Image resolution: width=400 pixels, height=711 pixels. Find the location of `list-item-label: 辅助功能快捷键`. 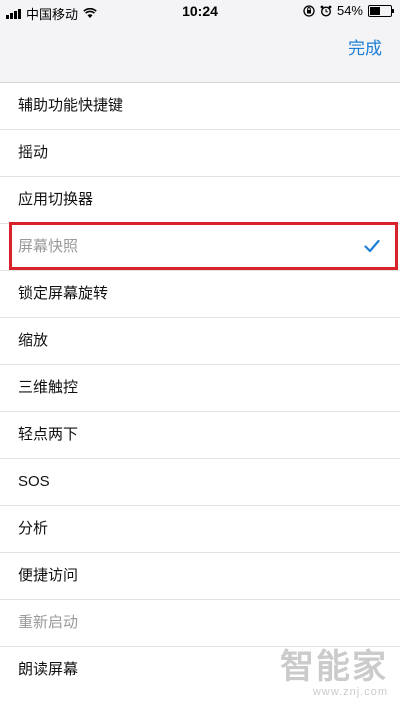

list-item-label: 辅助功能快捷键 is located at coordinates (71, 105).